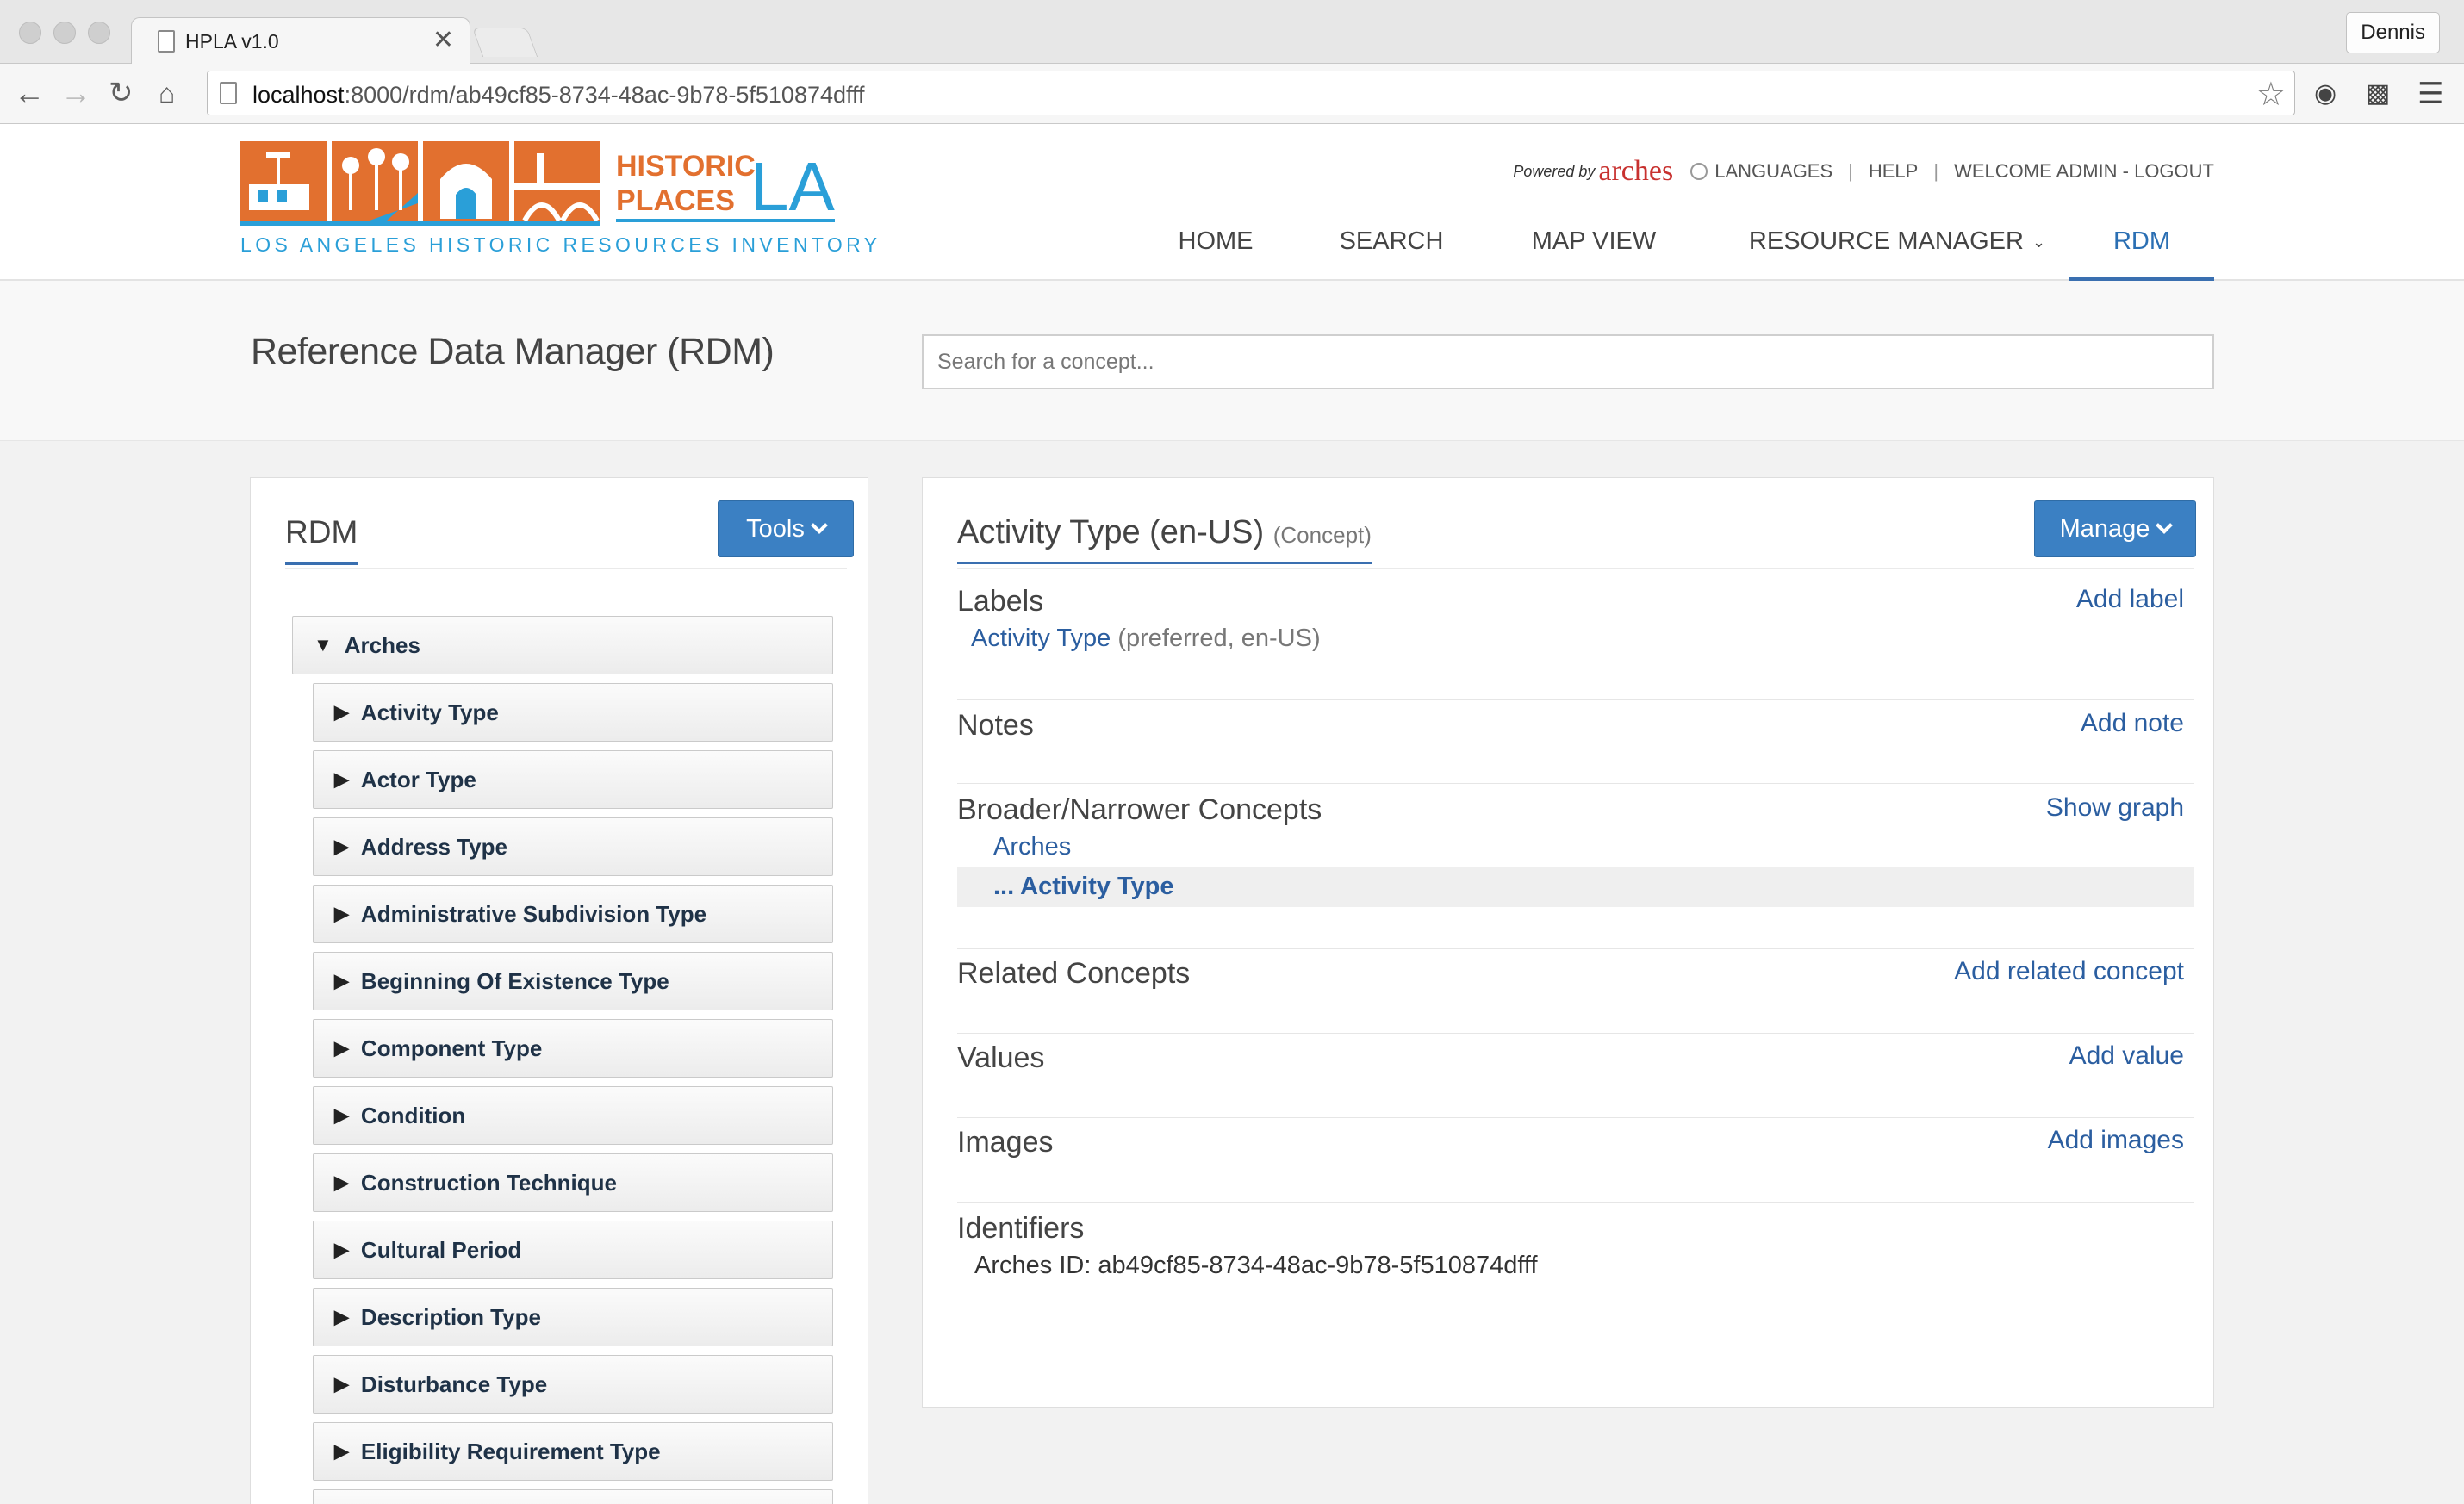  I want to click on window-minimize-dot, so click(64, 33).